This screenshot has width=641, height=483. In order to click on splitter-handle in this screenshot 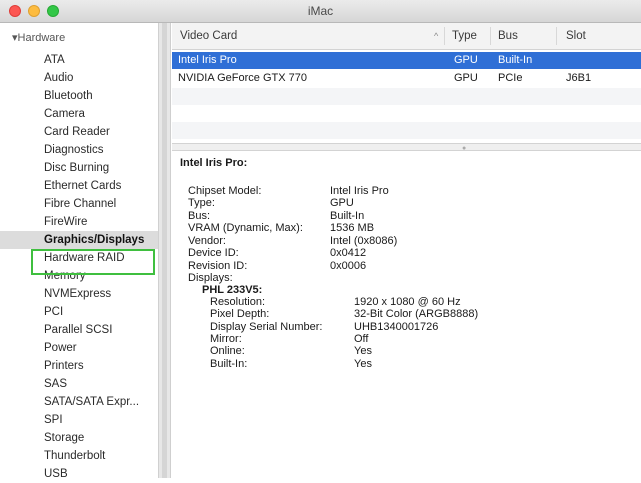, I will do `click(164, 250)`.